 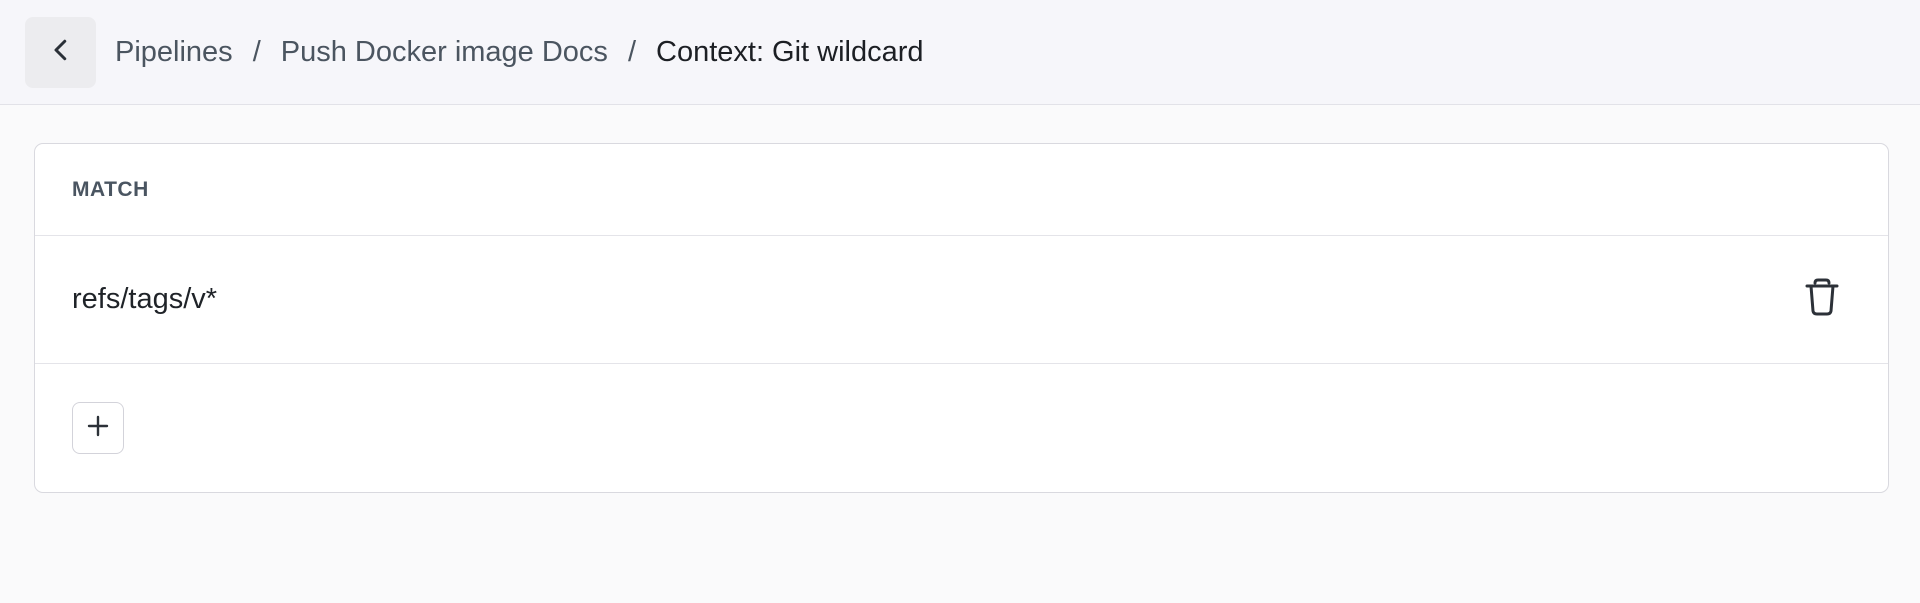 I want to click on breadcrumb-link-pipelines: Pipelines, so click(x=174, y=52).